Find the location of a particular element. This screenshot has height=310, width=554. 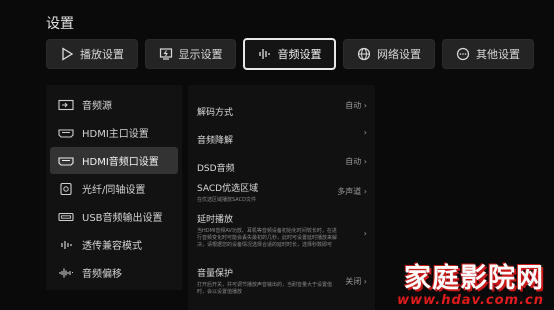

setting-label: 解码方式 is located at coordinates (215, 113).